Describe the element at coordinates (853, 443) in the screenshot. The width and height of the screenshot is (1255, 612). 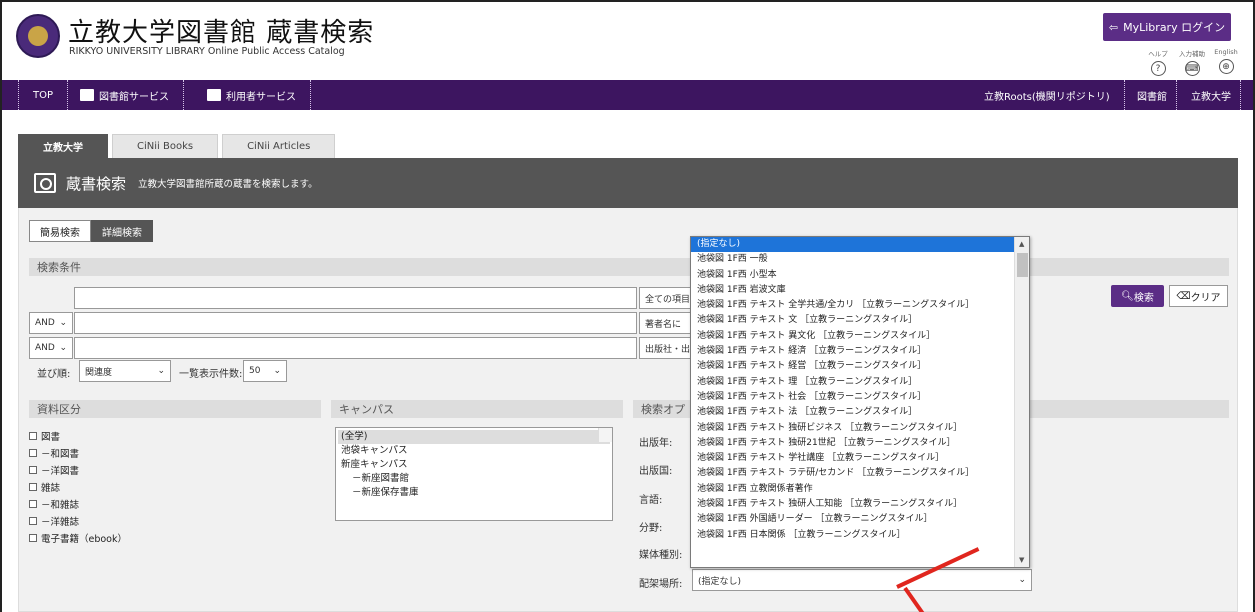
I see `dropdown-option: 池袋図 1F西 テキスト 独研21世紀 ［立教ラーニングスタイル］` at that location.